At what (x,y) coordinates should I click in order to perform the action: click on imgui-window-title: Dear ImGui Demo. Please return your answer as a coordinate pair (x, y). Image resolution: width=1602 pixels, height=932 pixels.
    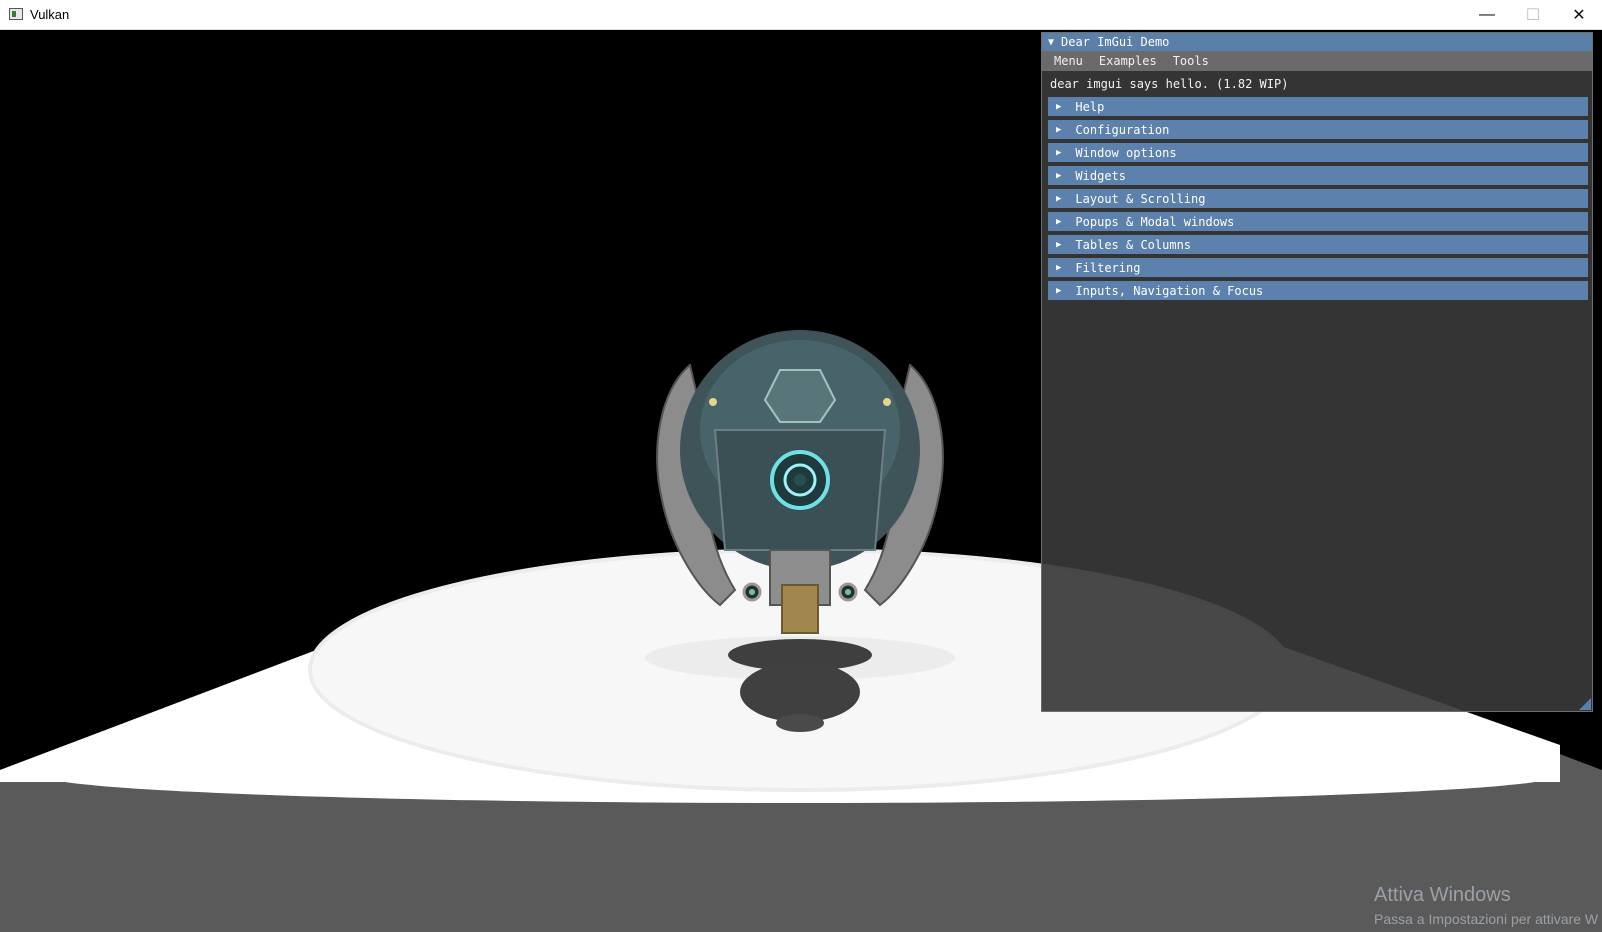
    Looking at the image, I should click on (1115, 42).